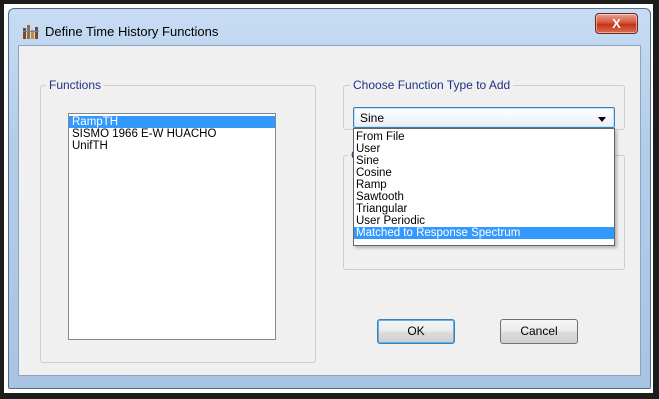 The image size is (659, 399). What do you see at coordinates (484, 173) in the screenshot?
I see `function-type-option: Cosine` at bounding box center [484, 173].